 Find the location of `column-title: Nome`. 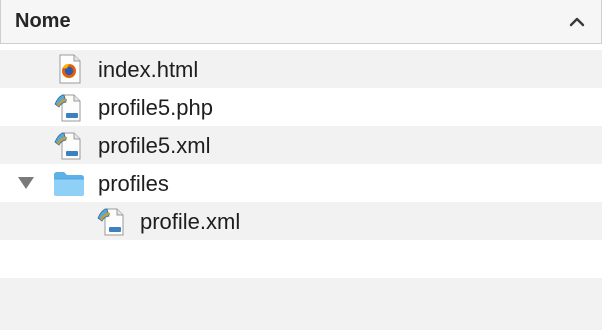

column-title: Nome is located at coordinates (43, 21).